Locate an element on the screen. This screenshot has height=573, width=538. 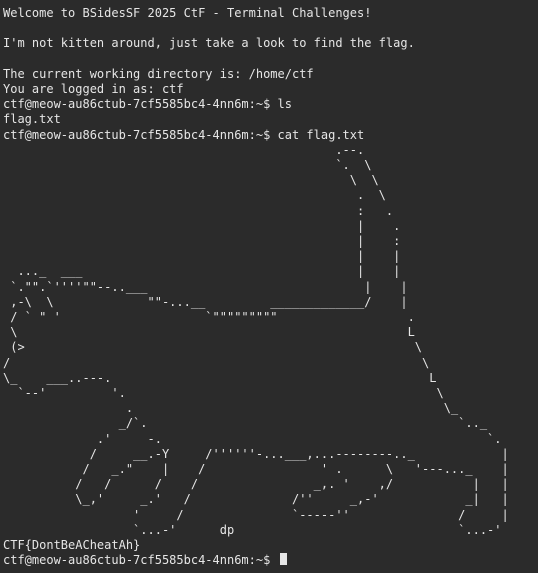
flag-output: CTF{DontBeACheatAh} is located at coordinates (72, 544).